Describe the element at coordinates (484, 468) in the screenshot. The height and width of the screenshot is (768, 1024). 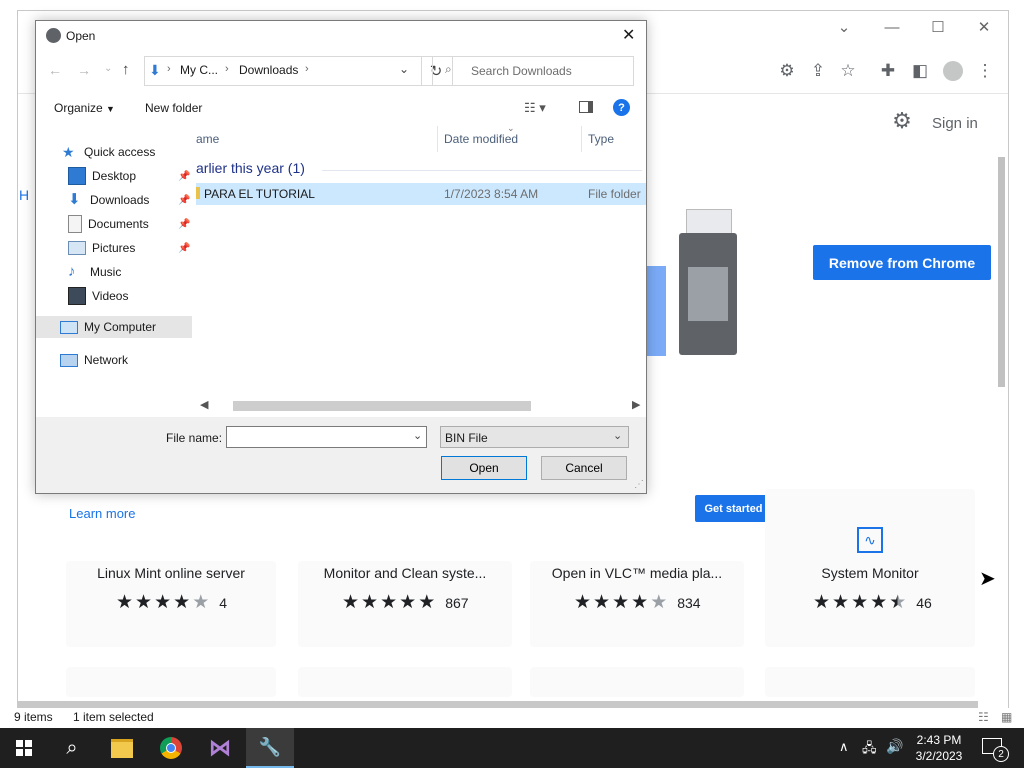
I see `open-button: Open` at that location.